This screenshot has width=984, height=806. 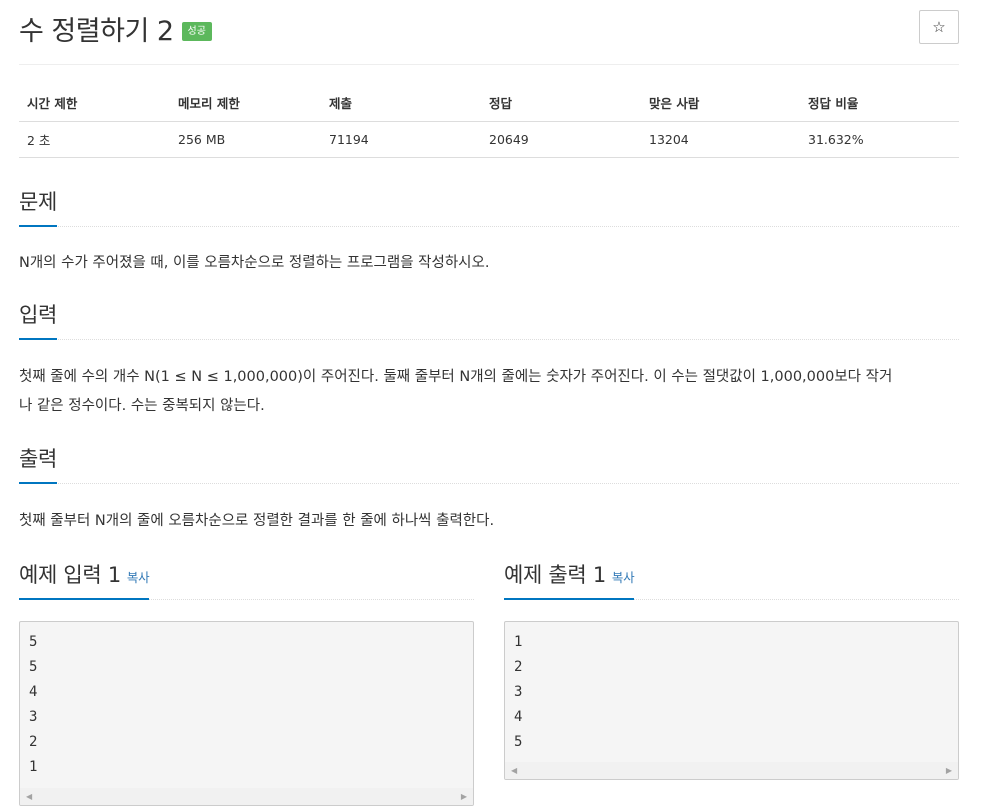 I want to click on sample-output-box: 1 2 3 4 5 ◀ ▶, so click(x=731, y=700).